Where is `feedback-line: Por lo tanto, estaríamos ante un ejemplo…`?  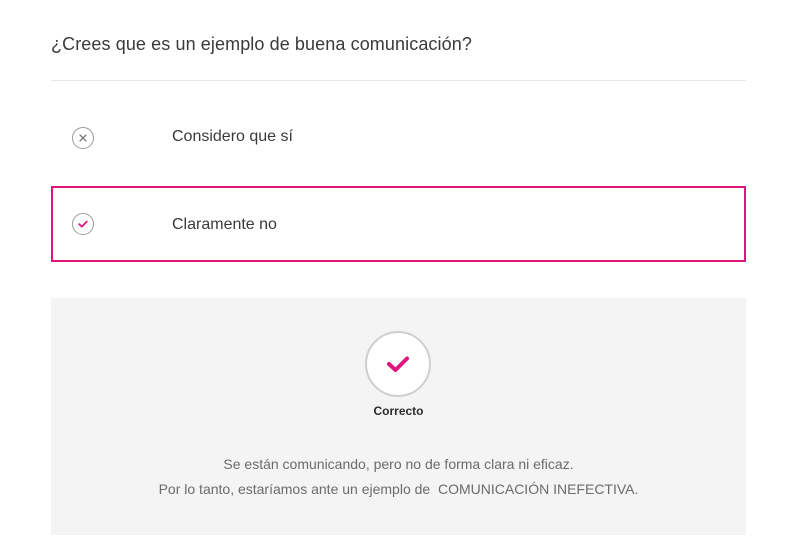 feedback-line: Por lo tanto, estaríamos ante un ejemplo… is located at coordinates (398, 489).